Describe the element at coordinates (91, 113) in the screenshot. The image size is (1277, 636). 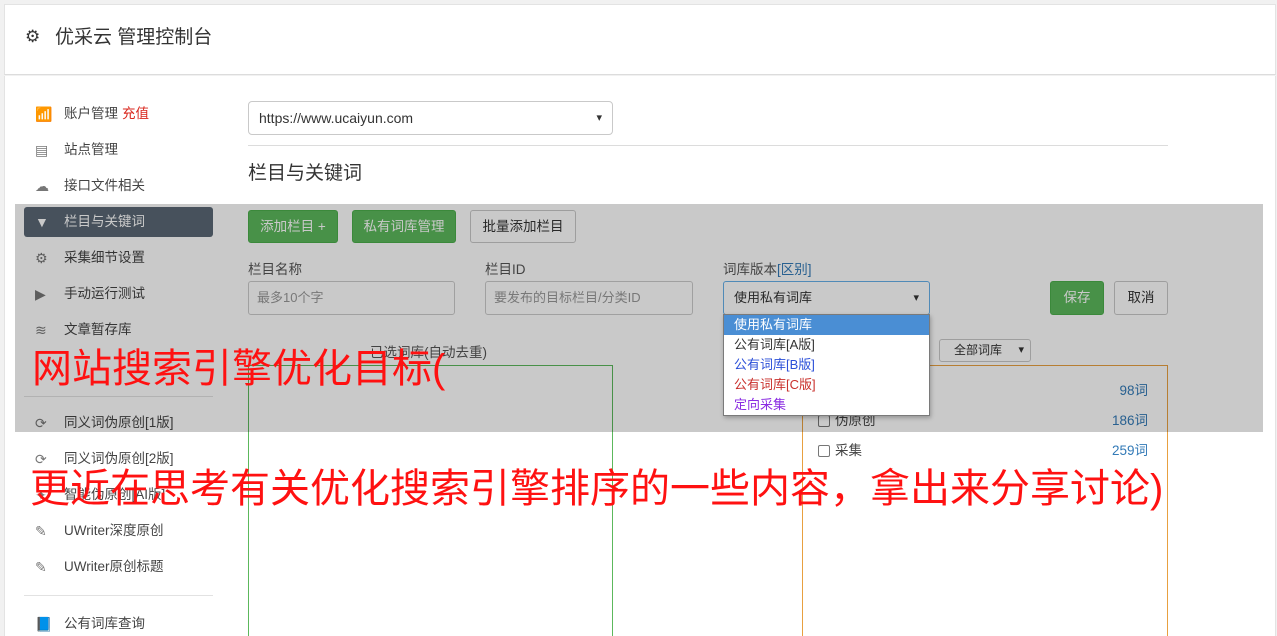
I see `sidebar-item-label: 账户管理` at that location.